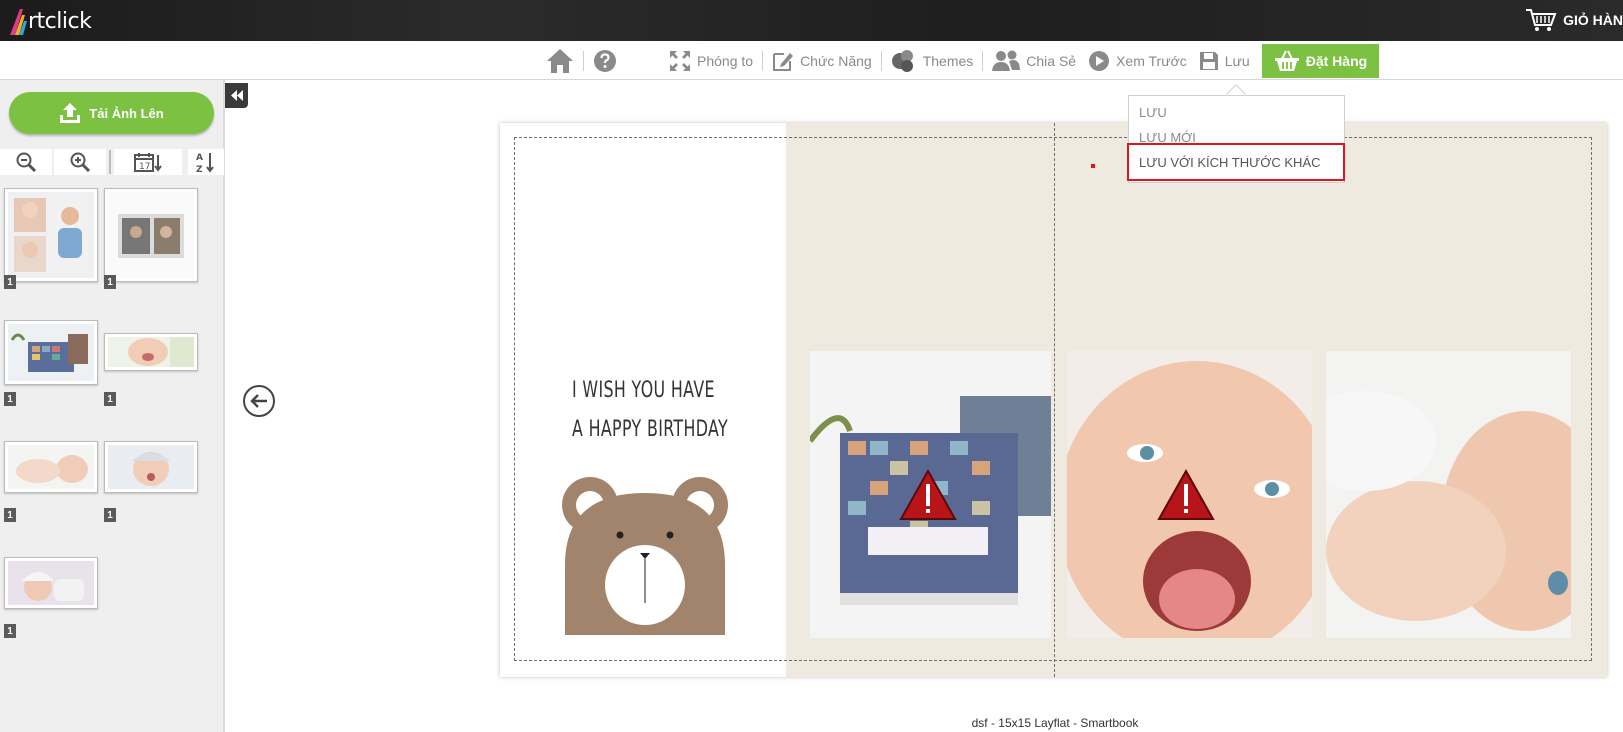 The height and width of the screenshot is (732, 1623). I want to click on zoom-in-icon, so click(80, 162).